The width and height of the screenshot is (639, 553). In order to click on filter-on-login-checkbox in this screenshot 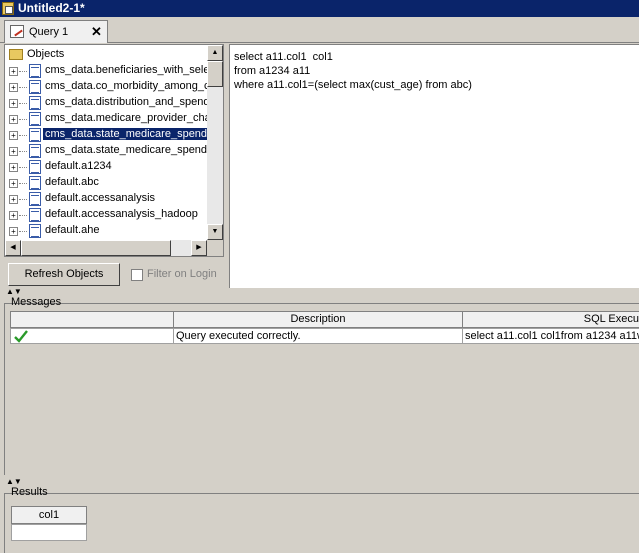, I will do `click(137, 275)`.